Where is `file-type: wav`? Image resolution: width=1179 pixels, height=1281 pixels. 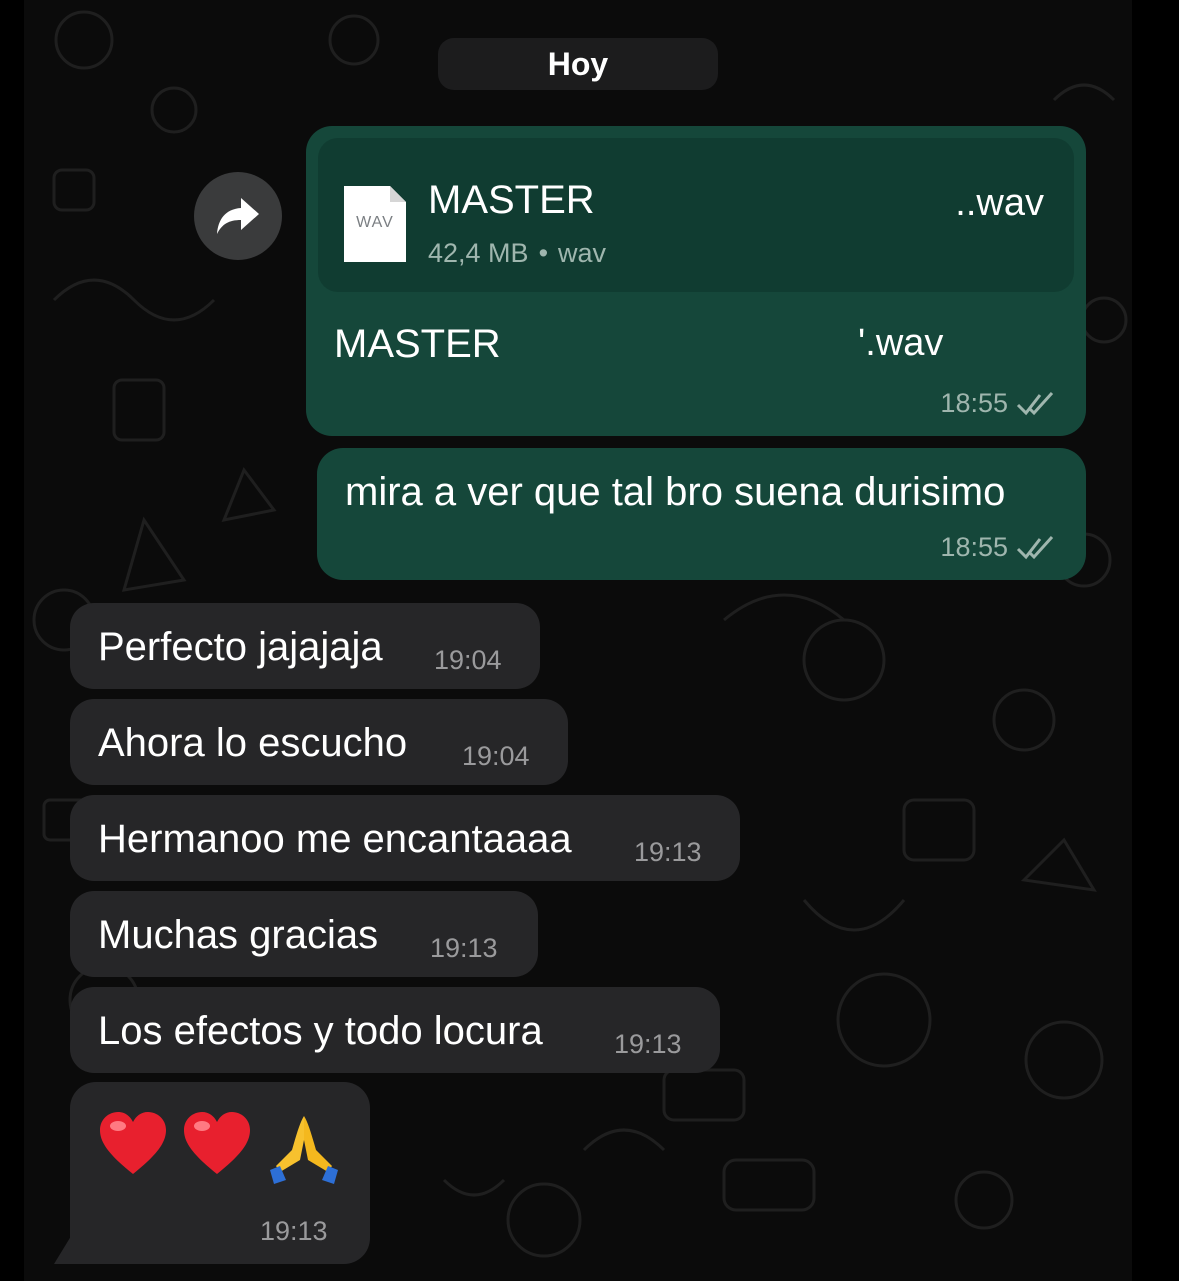
file-type: wav is located at coordinates (582, 253).